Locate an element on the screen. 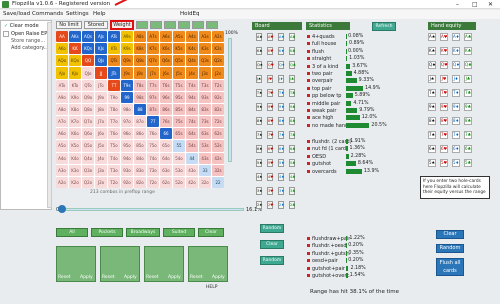 This screenshot has width=500, height=304. weight-button-highlighted: Weight is located at coordinates (122, 25).